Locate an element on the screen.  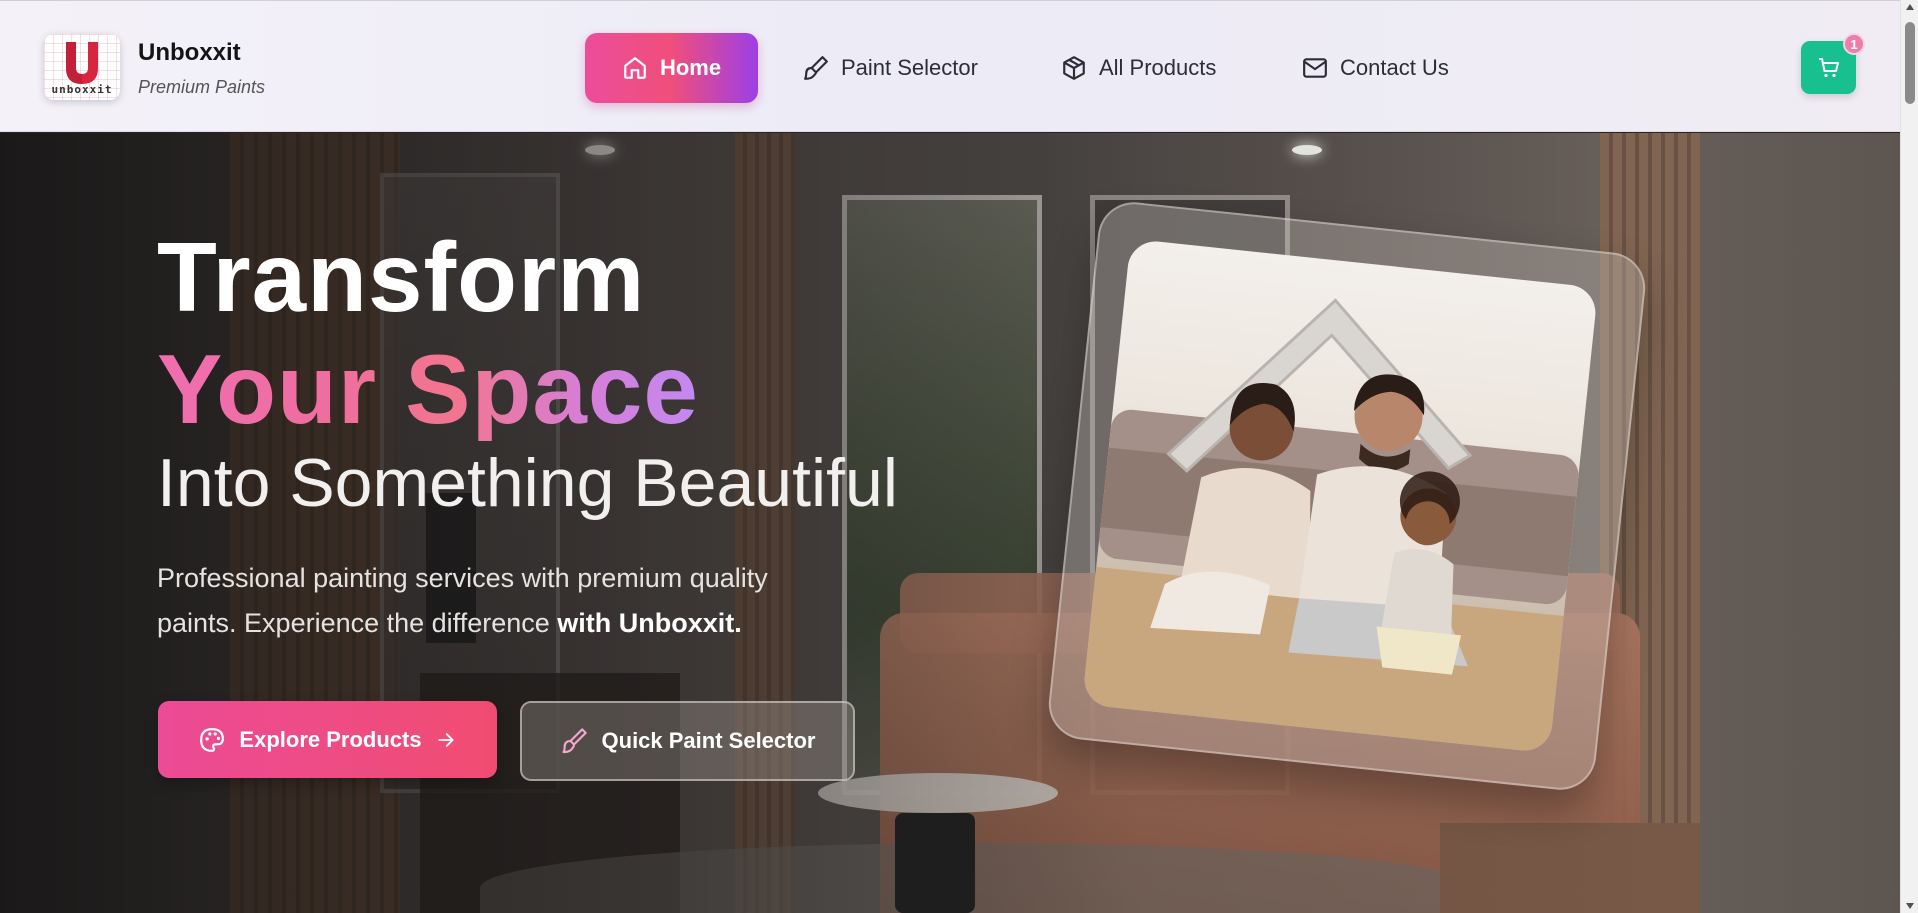
cart-count-badge: 1 is located at coordinates (1854, 44).